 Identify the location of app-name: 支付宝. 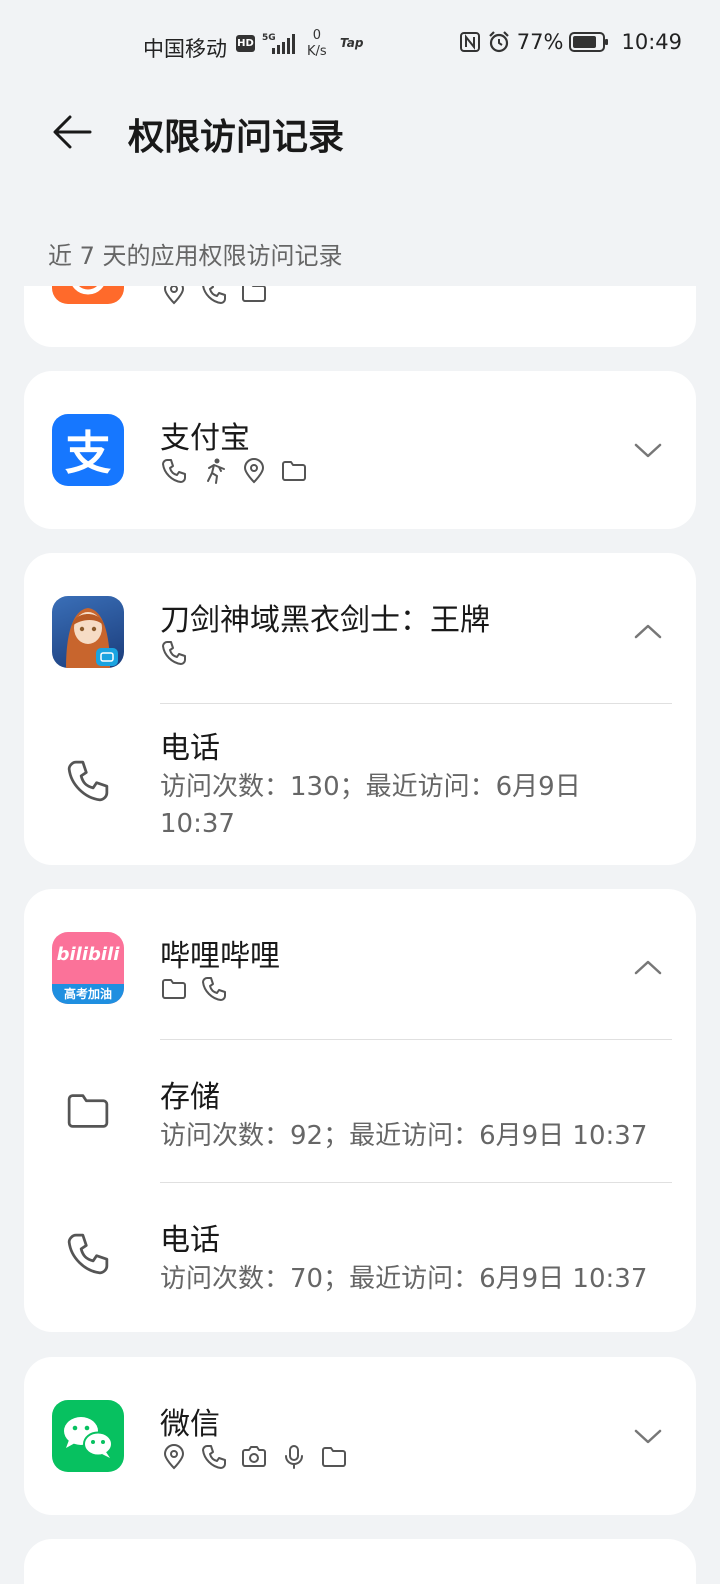
(205, 438).